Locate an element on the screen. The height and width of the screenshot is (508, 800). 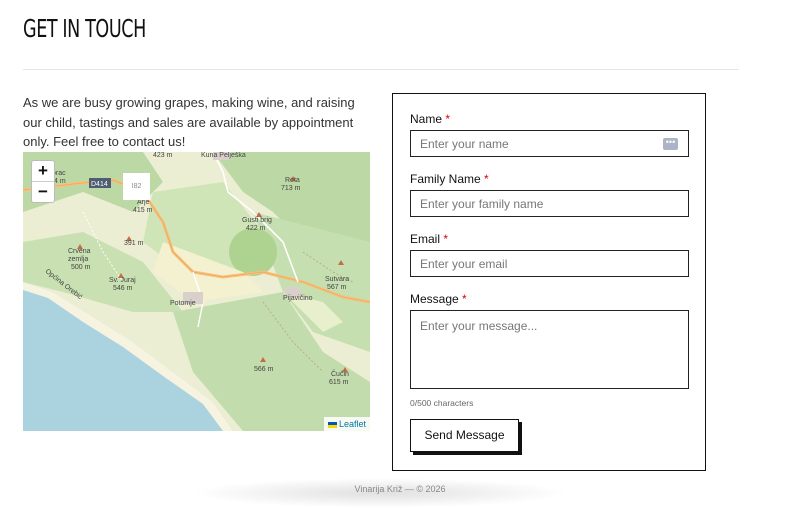
email-input: Enter your email is located at coordinates (549, 263).